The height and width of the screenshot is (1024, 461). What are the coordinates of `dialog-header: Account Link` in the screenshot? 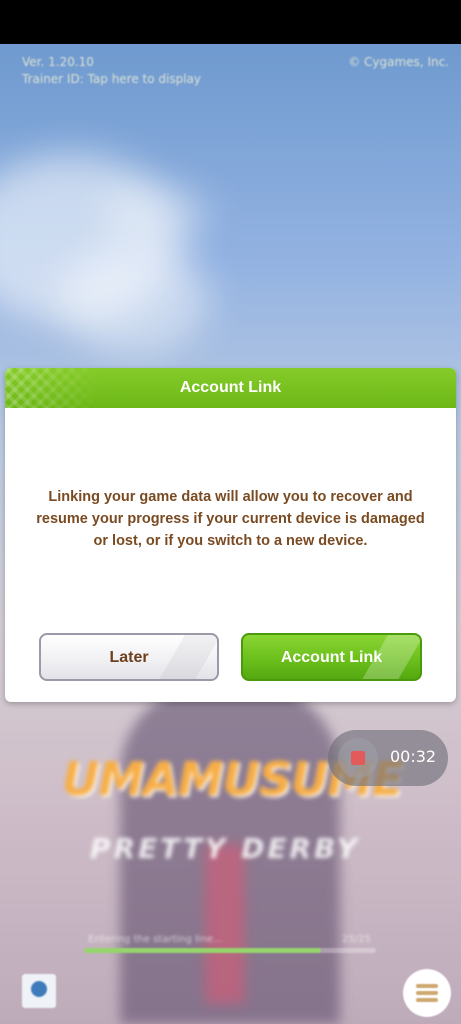 It's located at (230, 388).